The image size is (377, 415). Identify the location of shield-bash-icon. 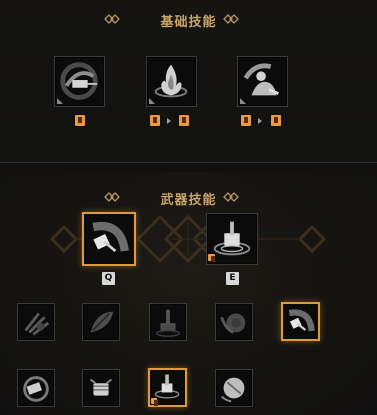
(36, 389).